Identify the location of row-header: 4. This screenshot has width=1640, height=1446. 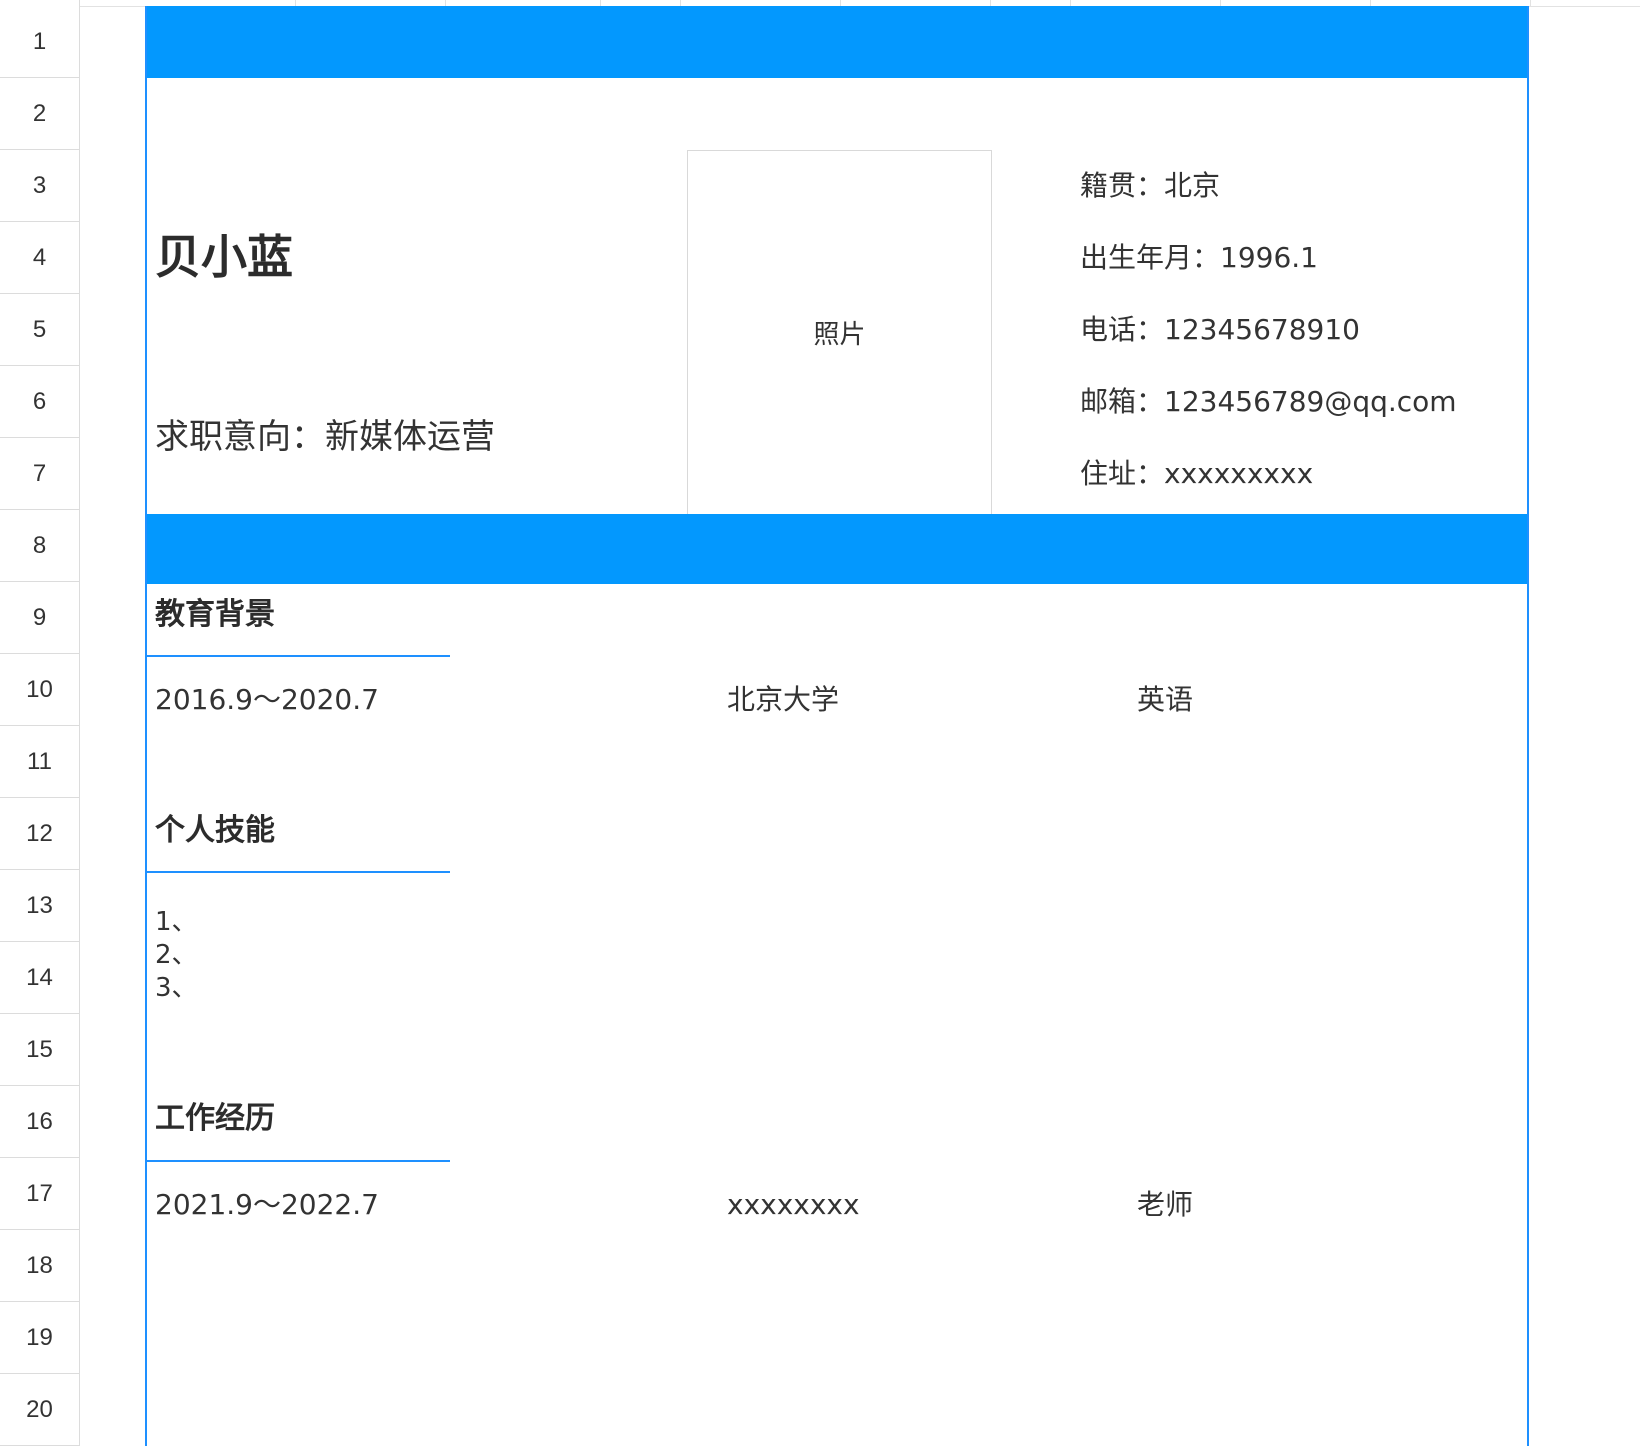
(39, 258).